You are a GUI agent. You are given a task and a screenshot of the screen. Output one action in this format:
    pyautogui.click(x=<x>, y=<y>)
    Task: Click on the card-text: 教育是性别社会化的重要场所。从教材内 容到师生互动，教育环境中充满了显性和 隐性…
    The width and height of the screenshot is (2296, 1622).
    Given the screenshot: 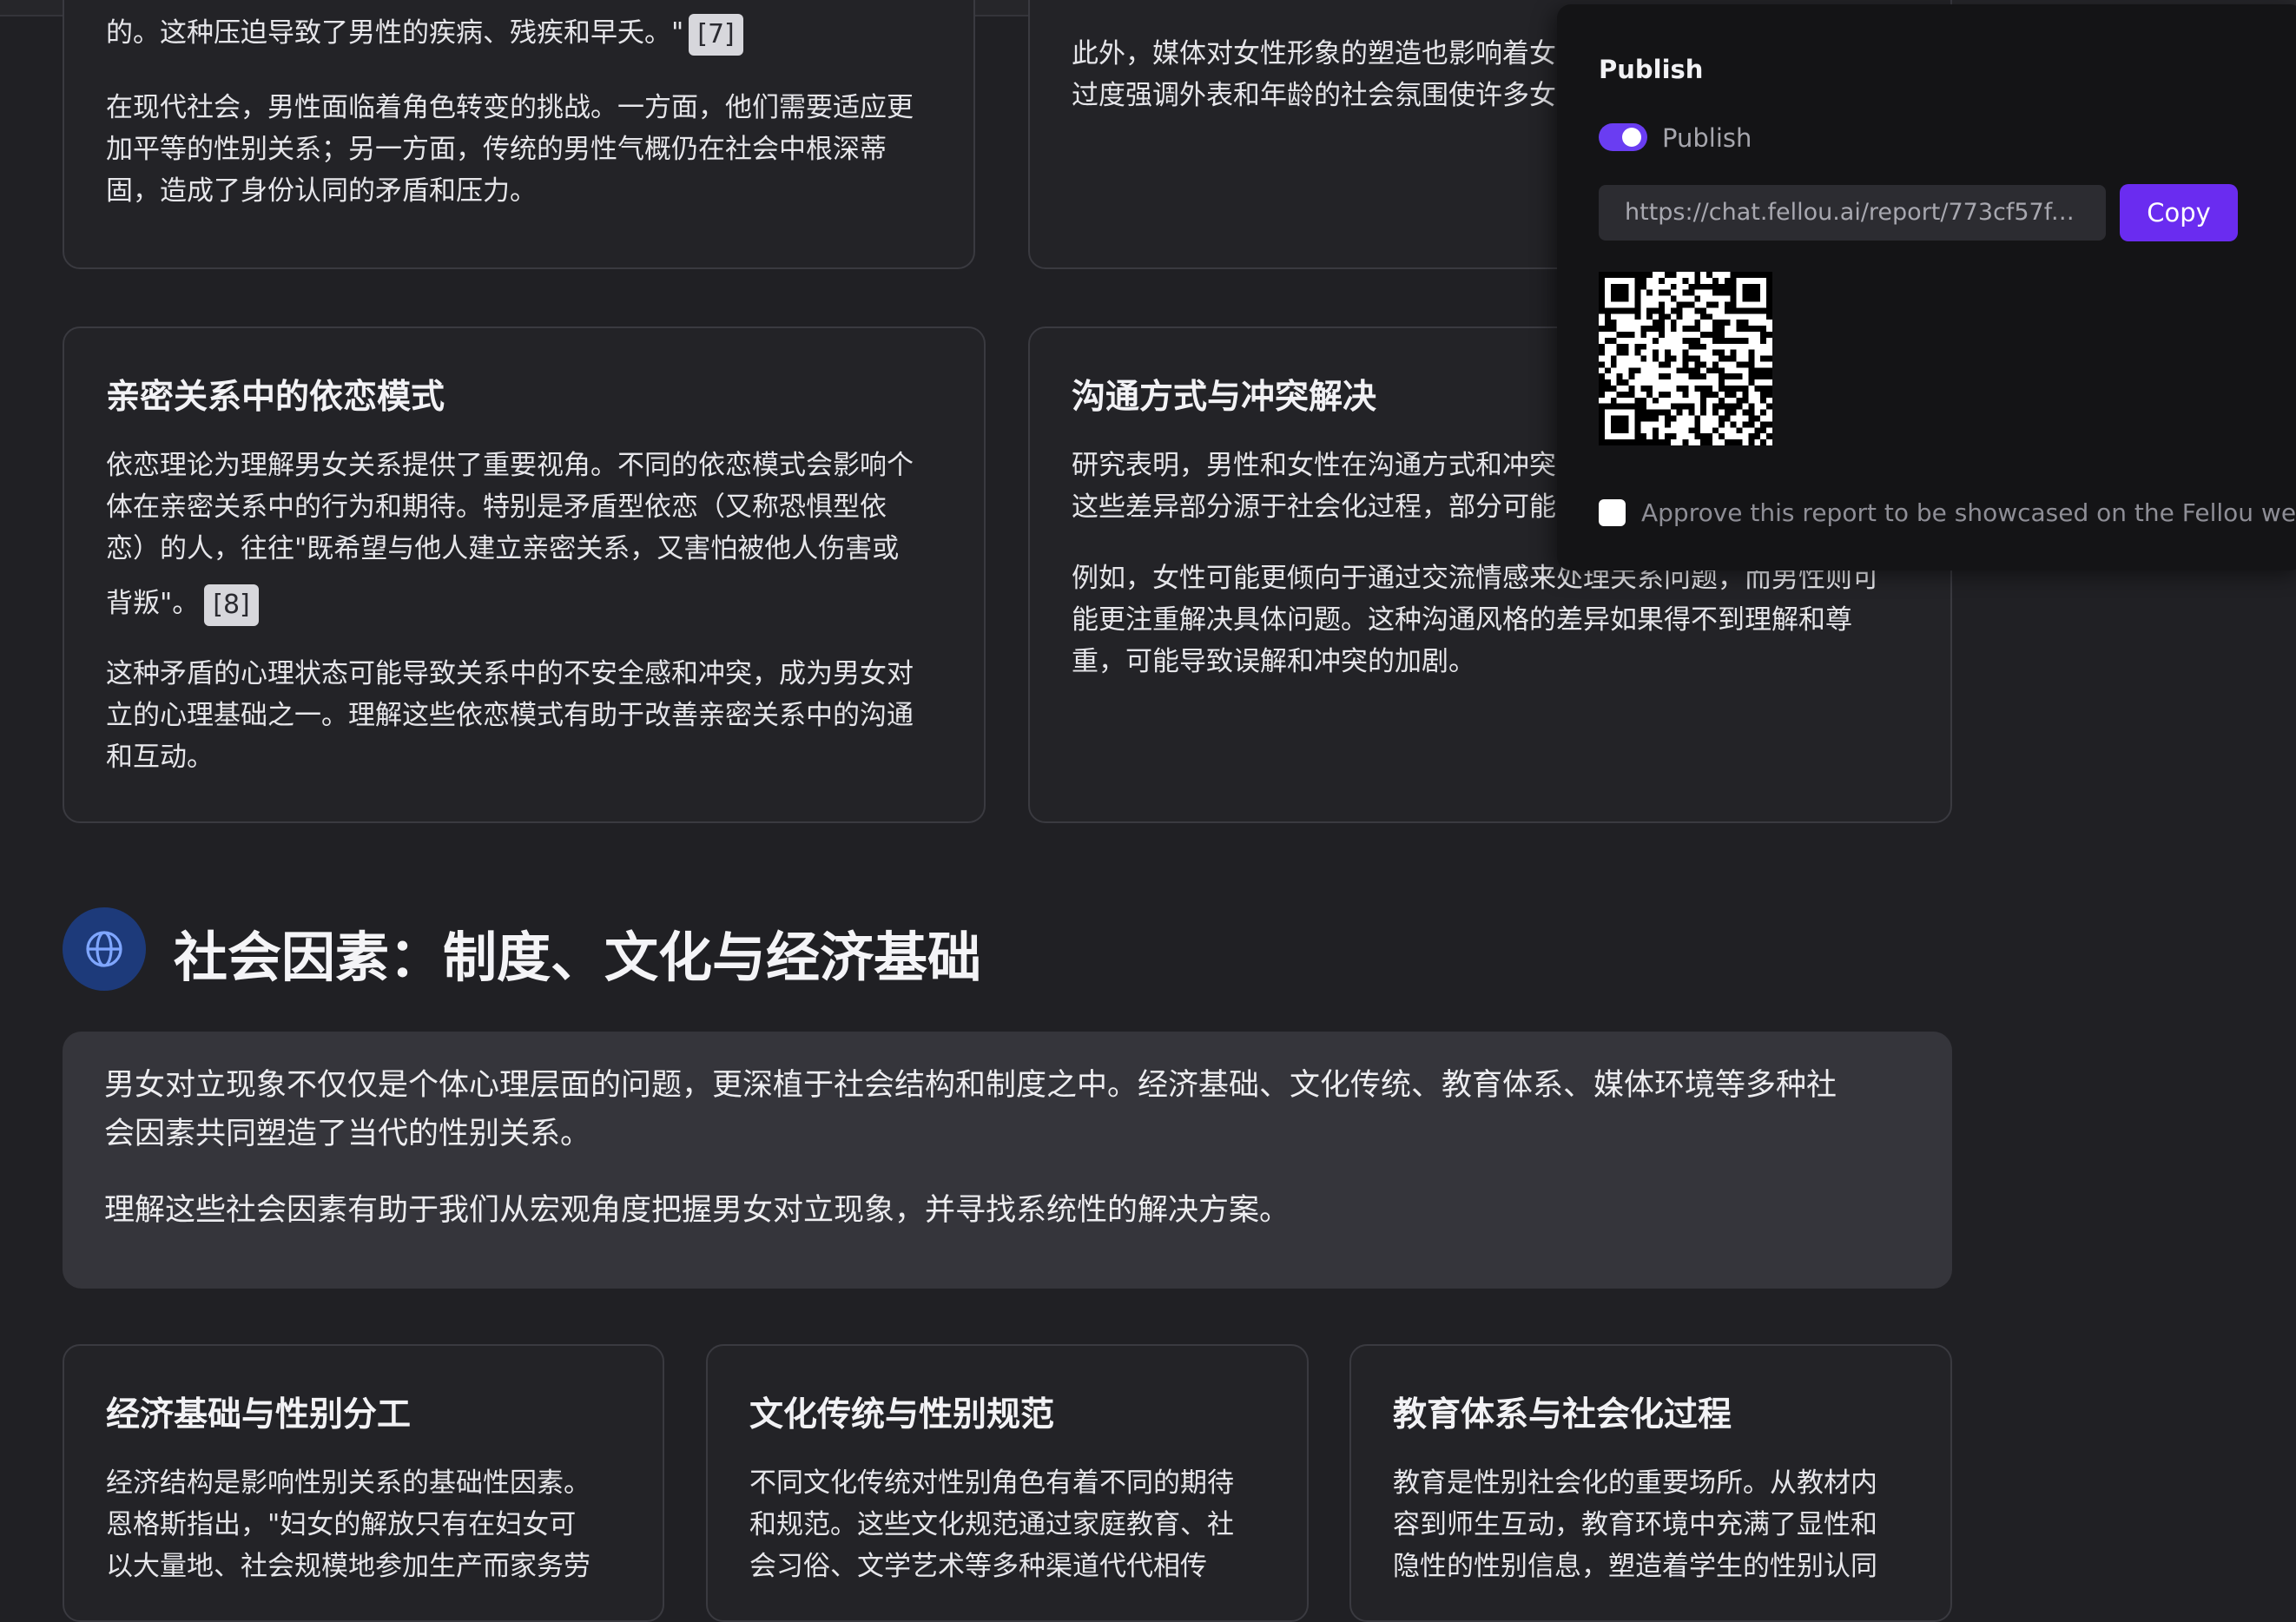 What is the action you would take?
    pyautogui.click(x=1635, y=1524)
    